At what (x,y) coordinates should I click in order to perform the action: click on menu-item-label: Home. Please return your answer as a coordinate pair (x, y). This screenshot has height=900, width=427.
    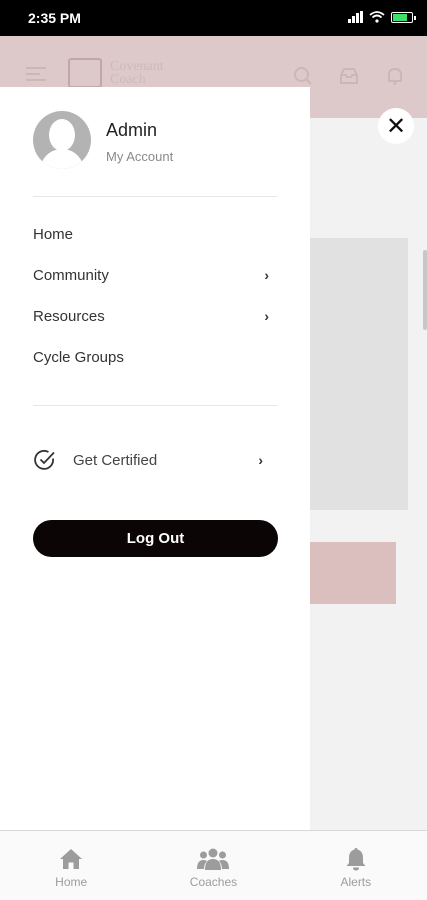
    Looking at the image, I should click on (53, 234).